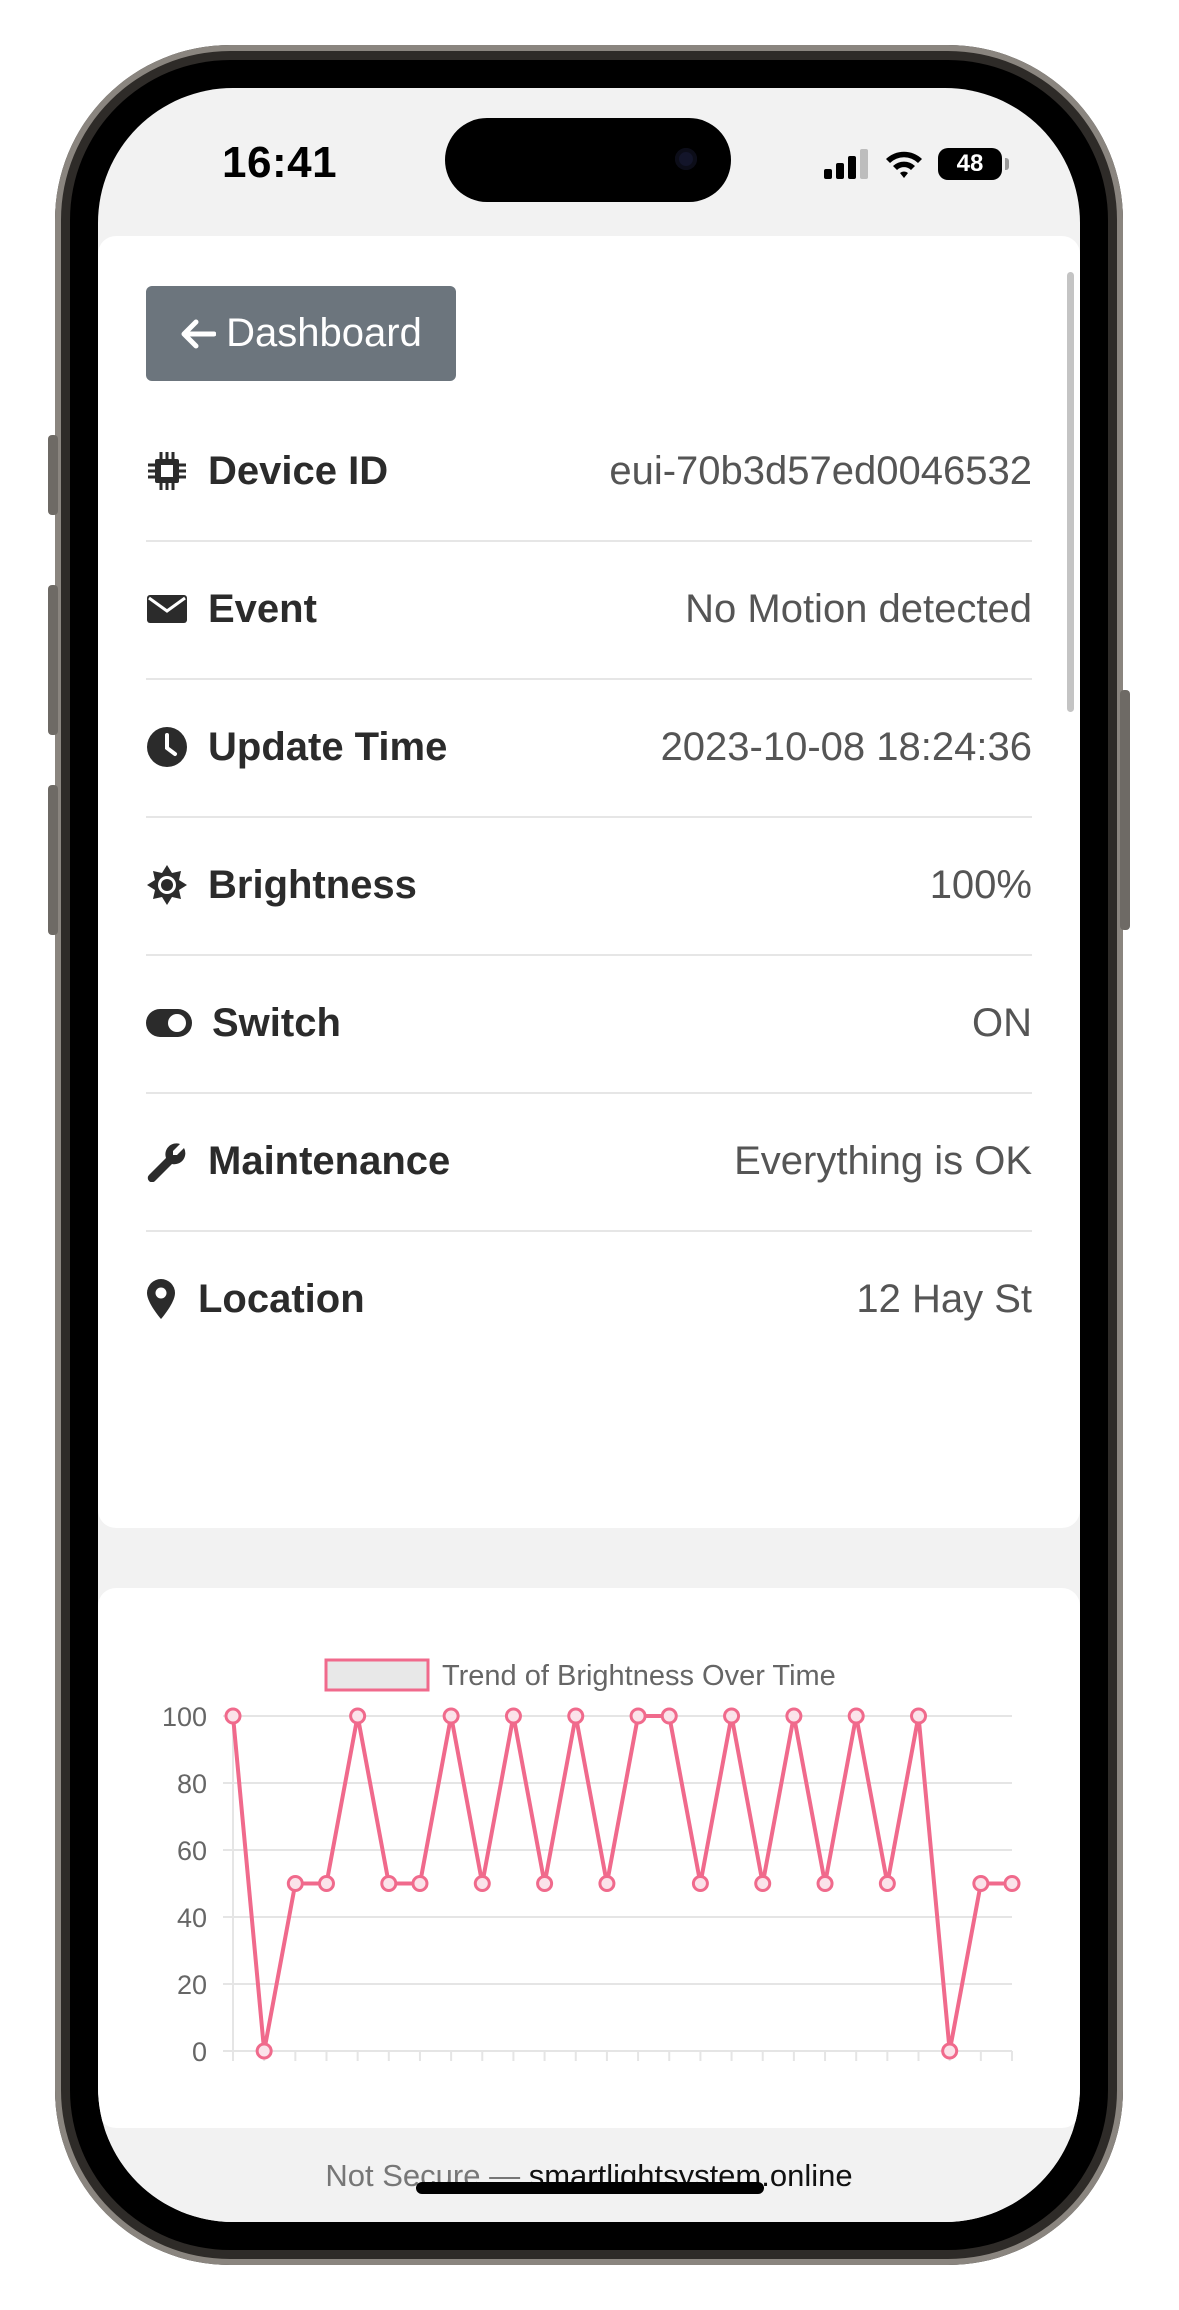  What do you see at coordinates (686, 159) in the screenshot?
I see `camera-icon` at bounding box center [686, 159].